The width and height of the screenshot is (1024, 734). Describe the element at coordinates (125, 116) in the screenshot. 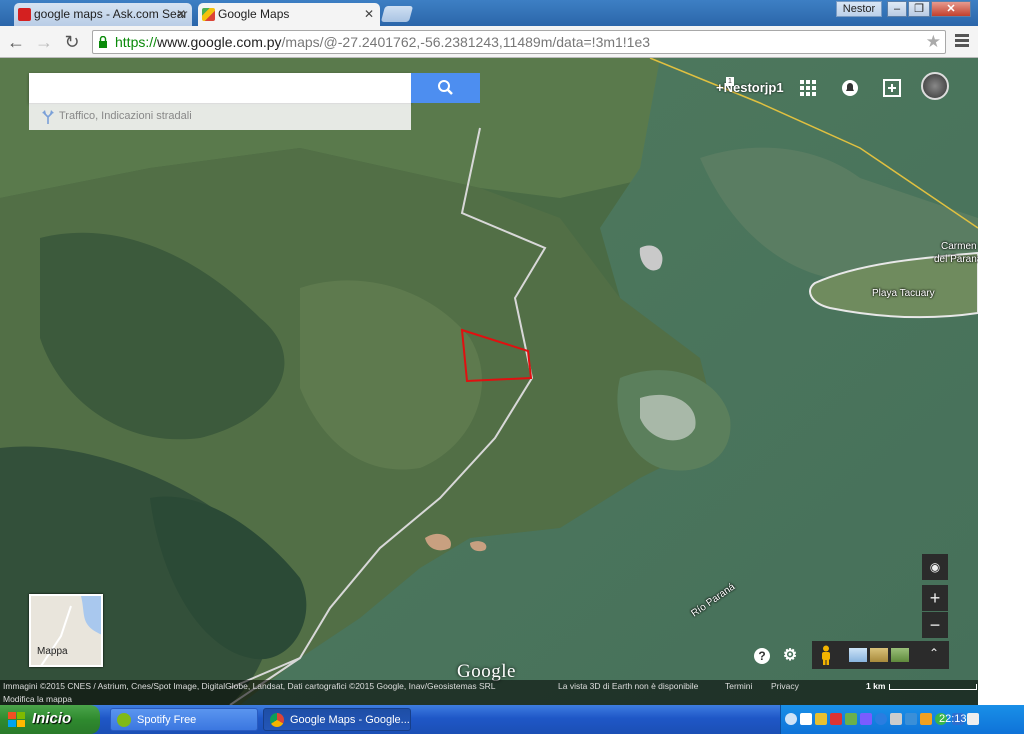

I see `directions-text: Traffico, Indicazioni stradali` at that location.